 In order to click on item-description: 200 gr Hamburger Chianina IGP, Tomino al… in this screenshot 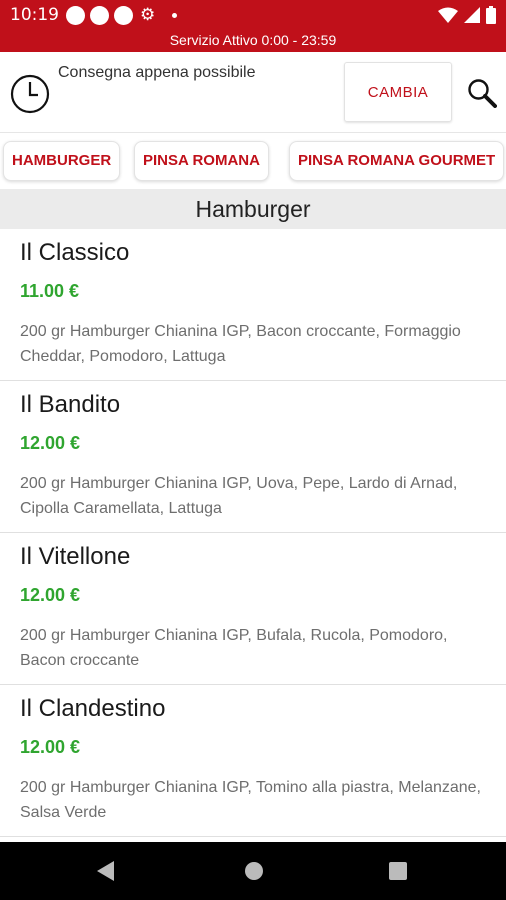, I will do `click(250, 800)`.